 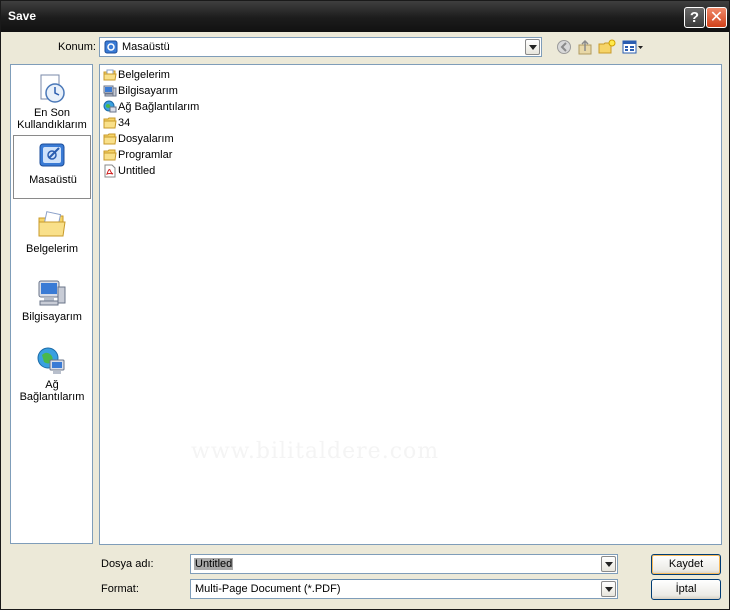 I want to click on cancel-button: İptal, so click(x=686, y=589).